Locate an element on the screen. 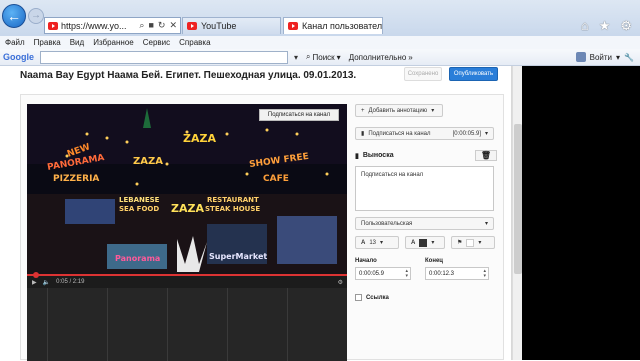 This screenshot has width=640, height=361. menu-file: Файл is located at coordinates (15, 42).